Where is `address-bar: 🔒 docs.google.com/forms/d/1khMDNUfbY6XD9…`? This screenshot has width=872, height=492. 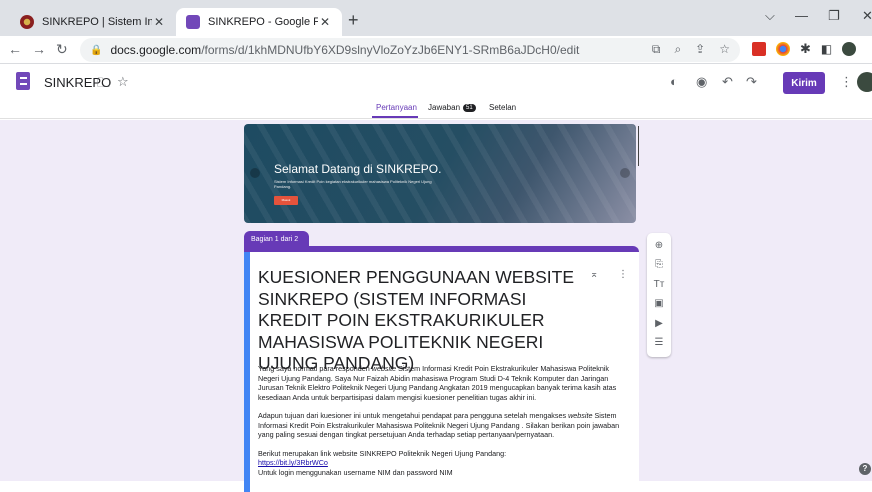 address-bar: 🔒 docs.google.com/forms/d/1khMDNUfbY6XD9… is located at coordinates (410, 50).